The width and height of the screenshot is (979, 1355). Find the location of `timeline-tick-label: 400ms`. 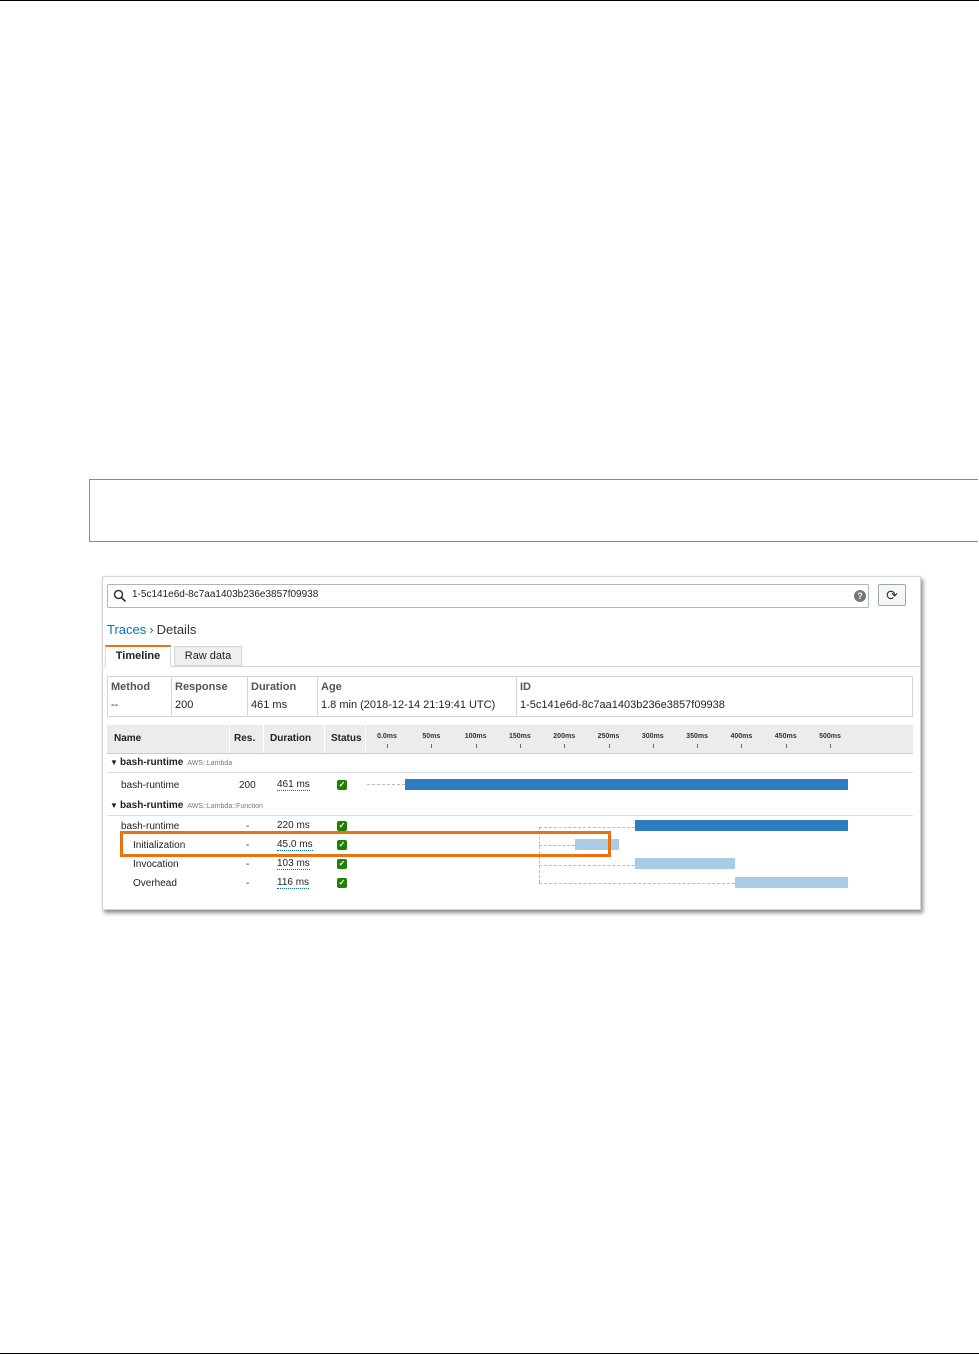

timeline-tick-label: 400ms is located at coordinates (741, 736).